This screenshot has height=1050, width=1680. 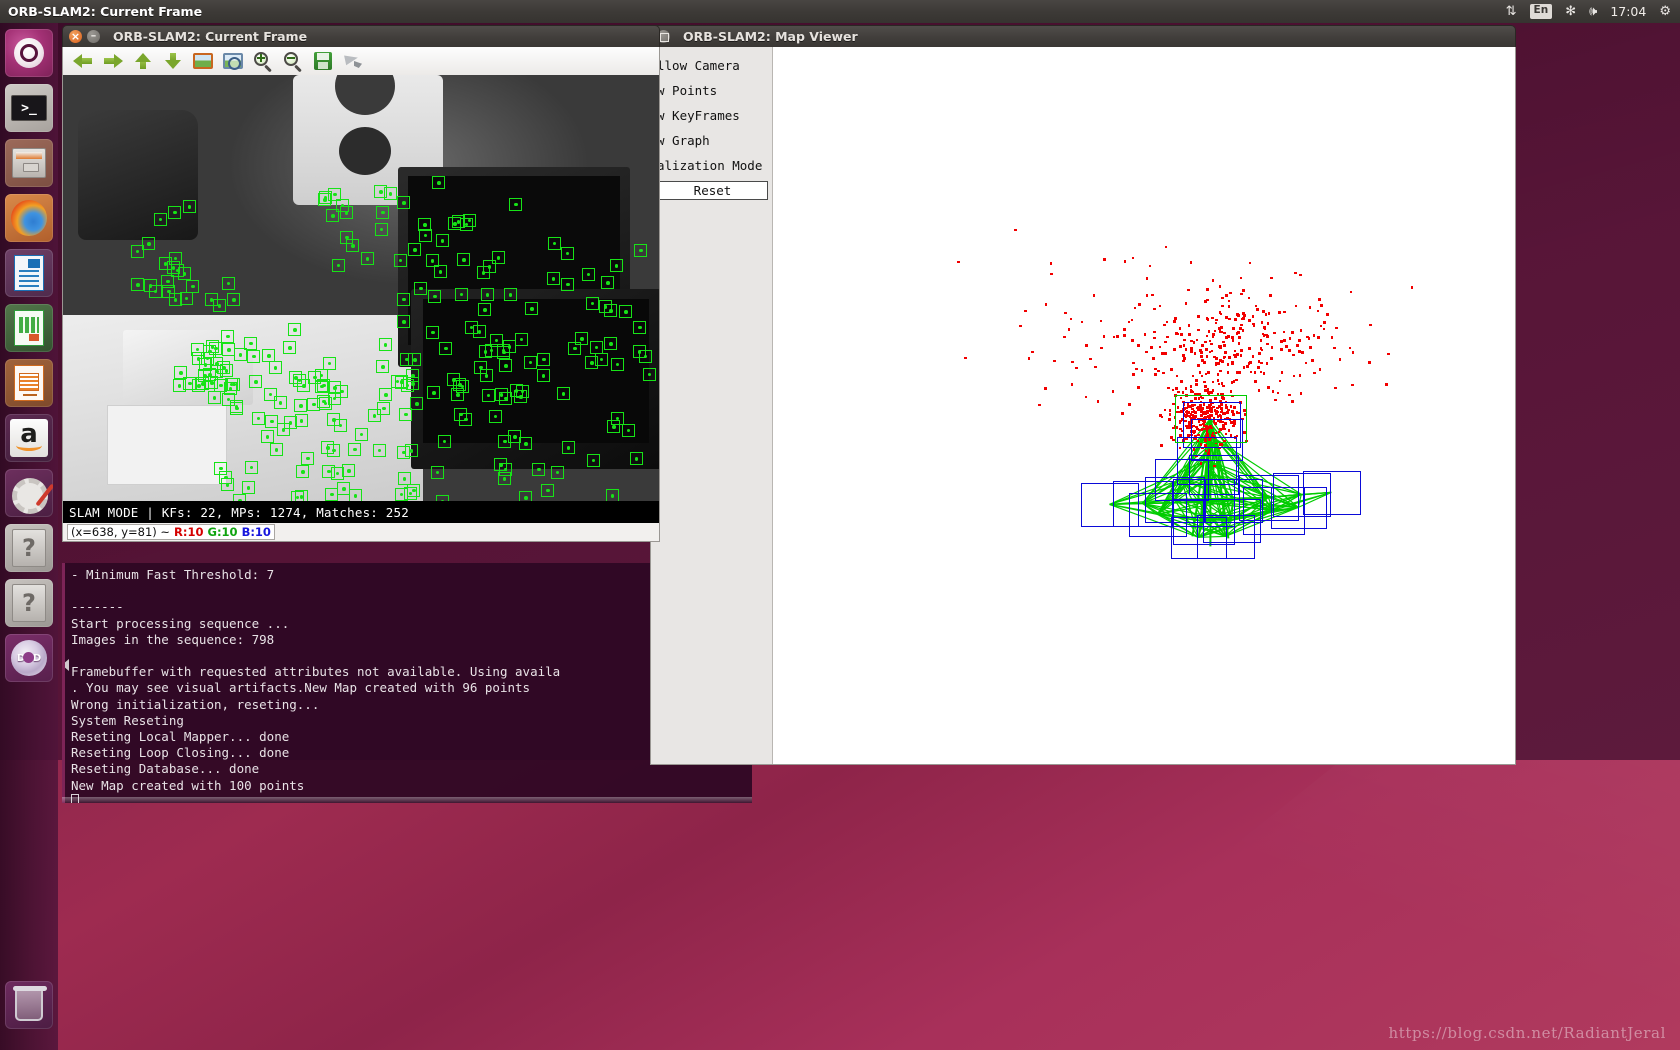 I want to click on launcher-item-firefox, so click(x=29, y=218).